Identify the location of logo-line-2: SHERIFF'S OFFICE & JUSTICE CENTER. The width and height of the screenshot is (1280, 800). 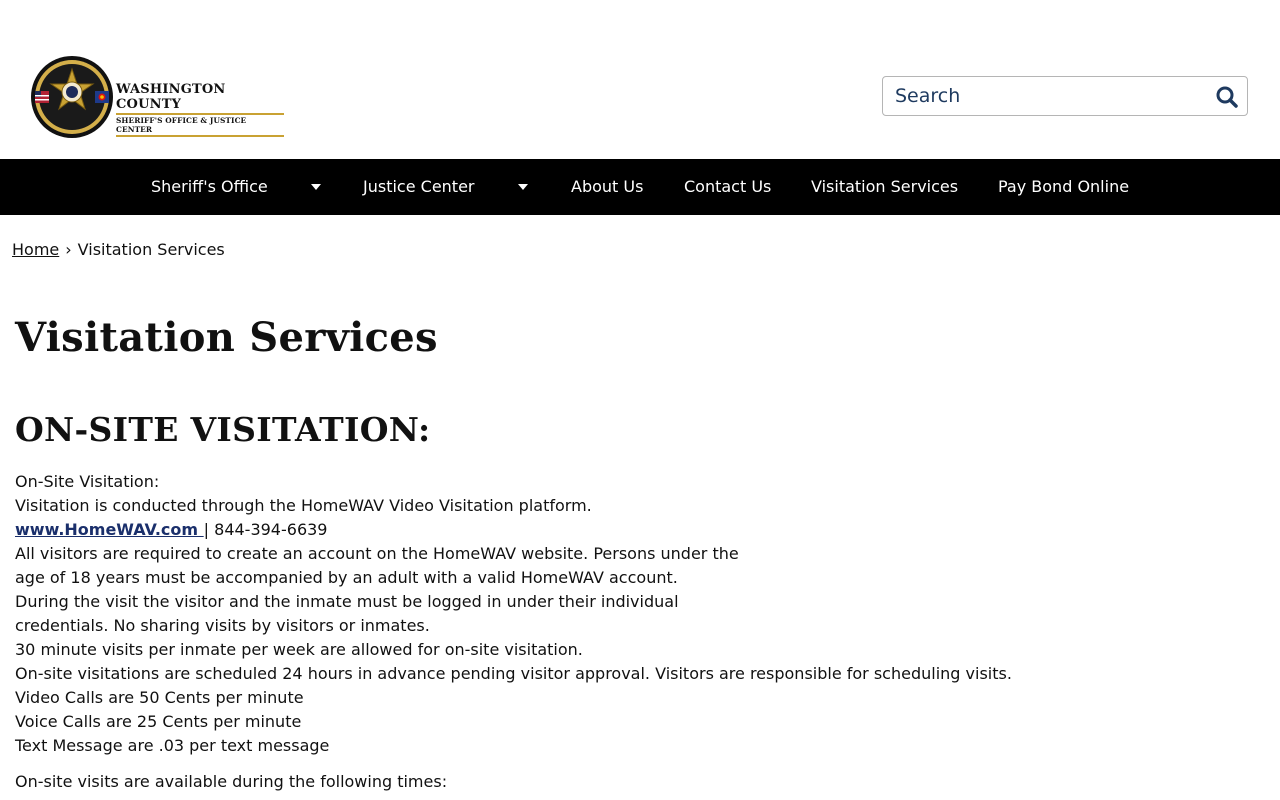
(200, 125).